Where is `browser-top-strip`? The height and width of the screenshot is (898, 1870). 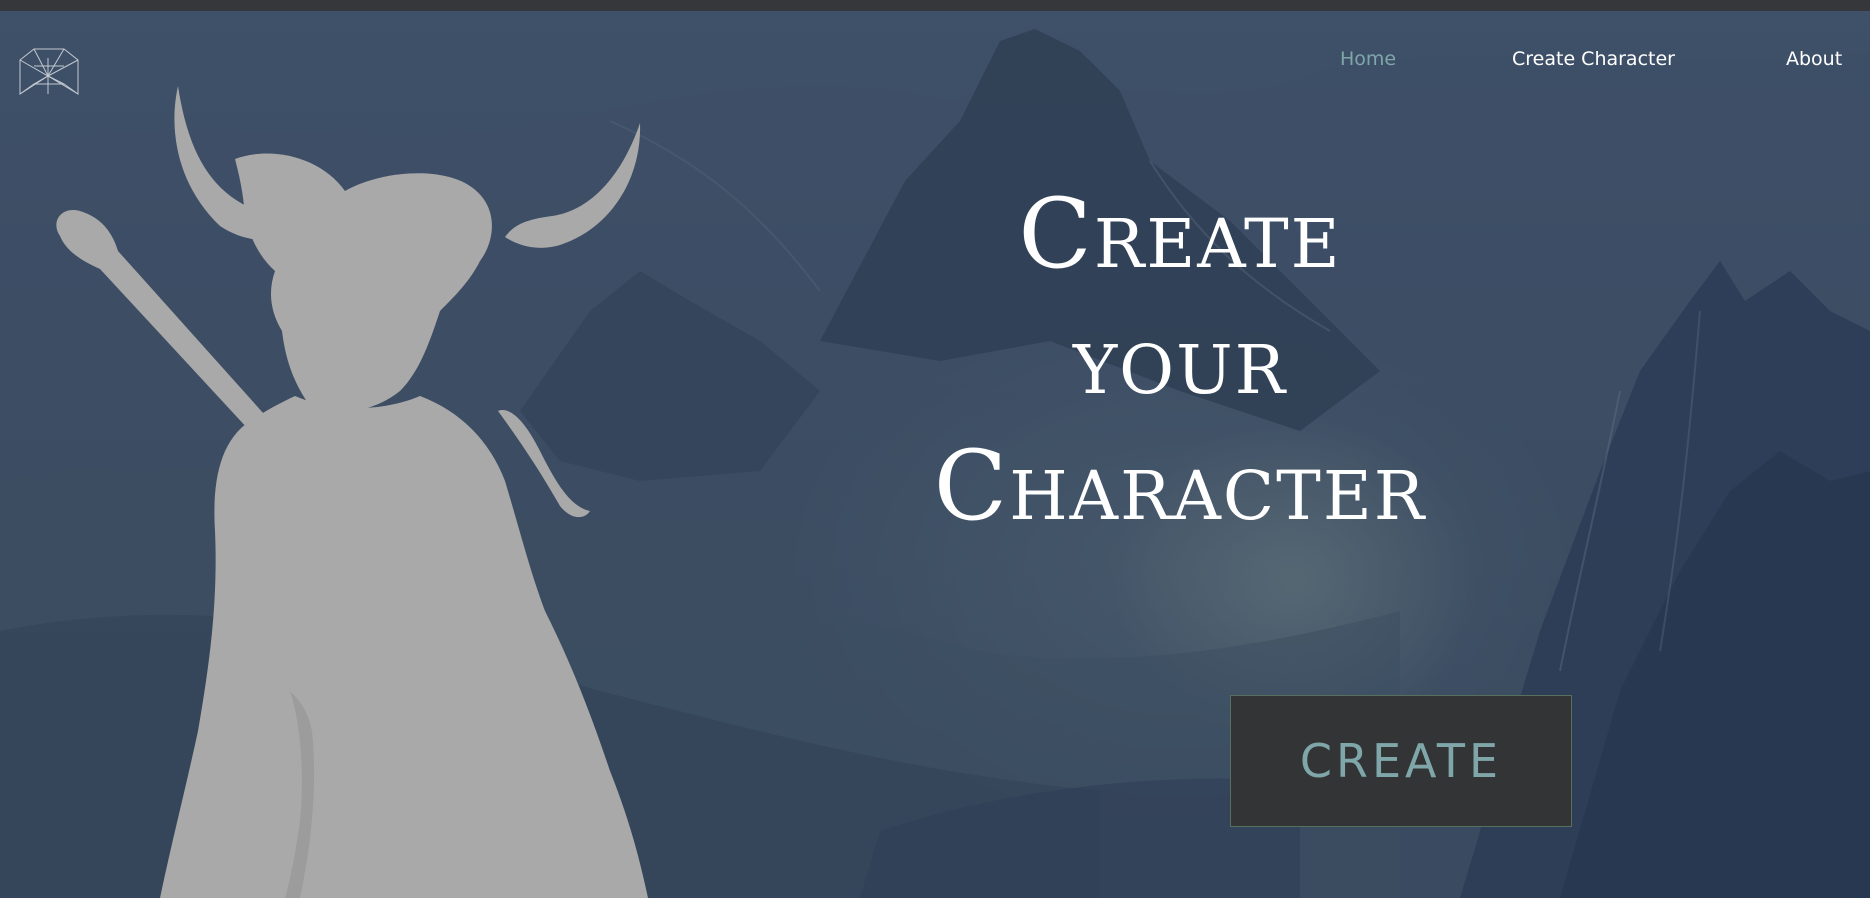 browser-top-strip is located at coordinates (935, 5).